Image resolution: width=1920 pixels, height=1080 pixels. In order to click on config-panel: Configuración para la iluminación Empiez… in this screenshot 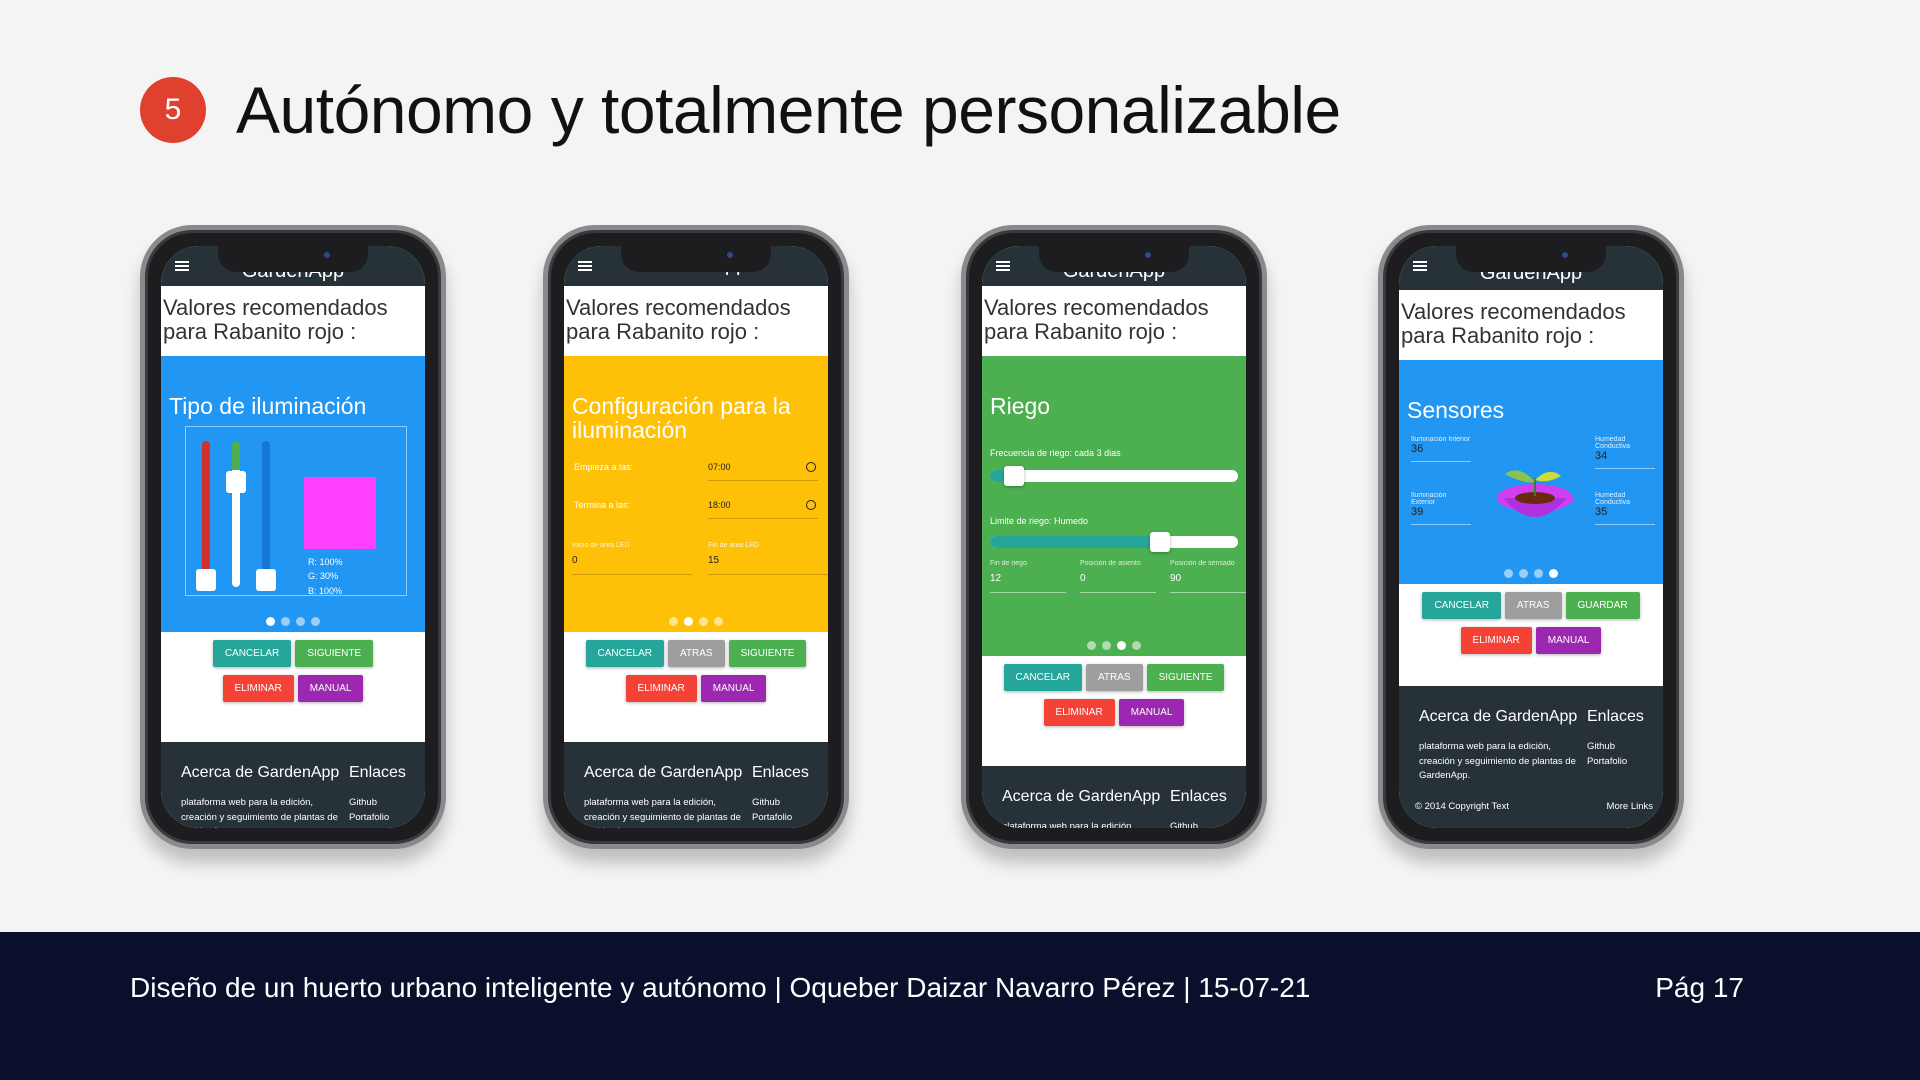, I will do `click(696, 494)`.